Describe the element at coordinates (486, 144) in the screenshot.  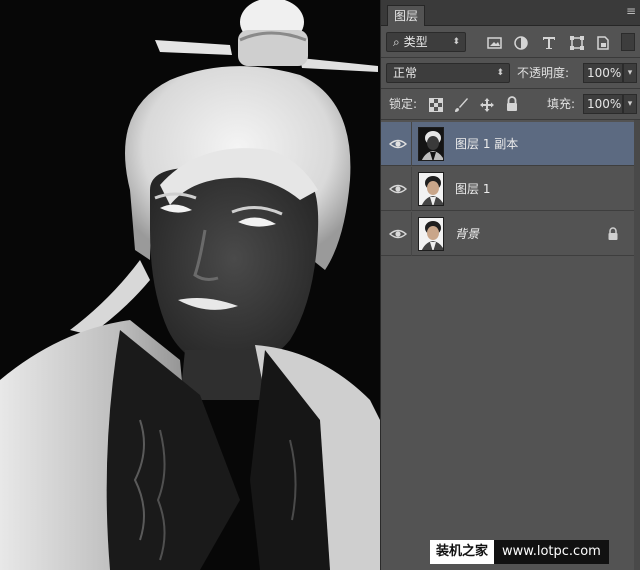
I see `layer-name: 图层 1 副本` at that location.